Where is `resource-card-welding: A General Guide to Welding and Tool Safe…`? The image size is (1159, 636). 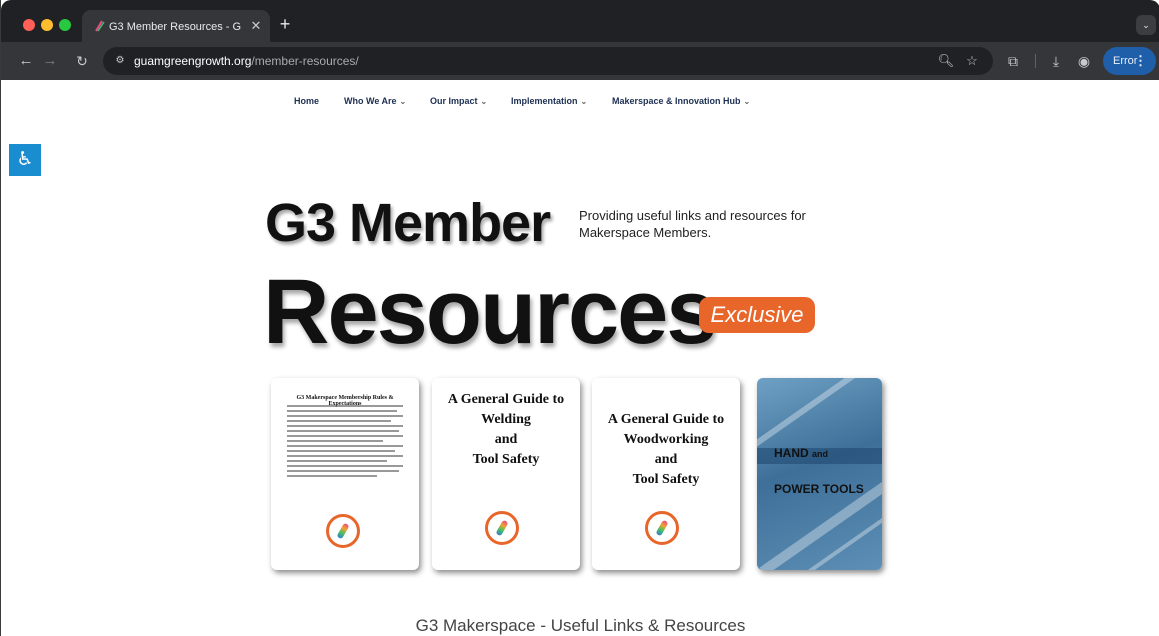 resource-card-welding: A General Guide to Welding and Tool Safe… is located at coordinates (506, 474).